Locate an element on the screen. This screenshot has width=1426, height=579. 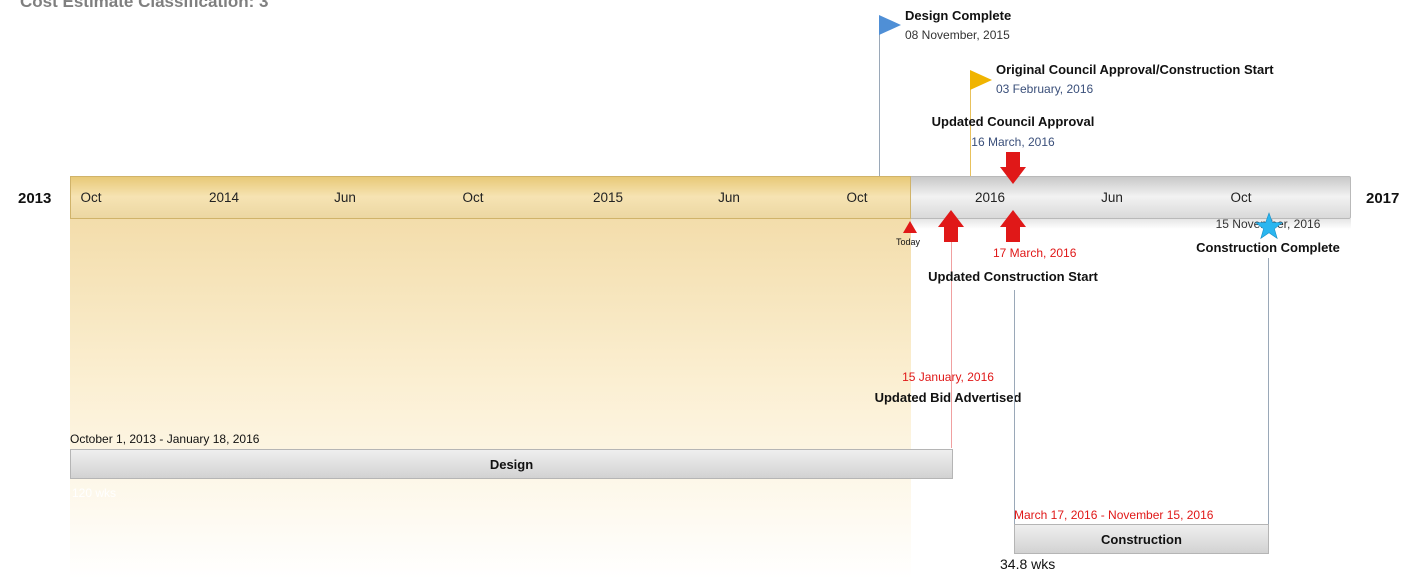
construction-complete-leader-line is located at coordinates (1268, 391).